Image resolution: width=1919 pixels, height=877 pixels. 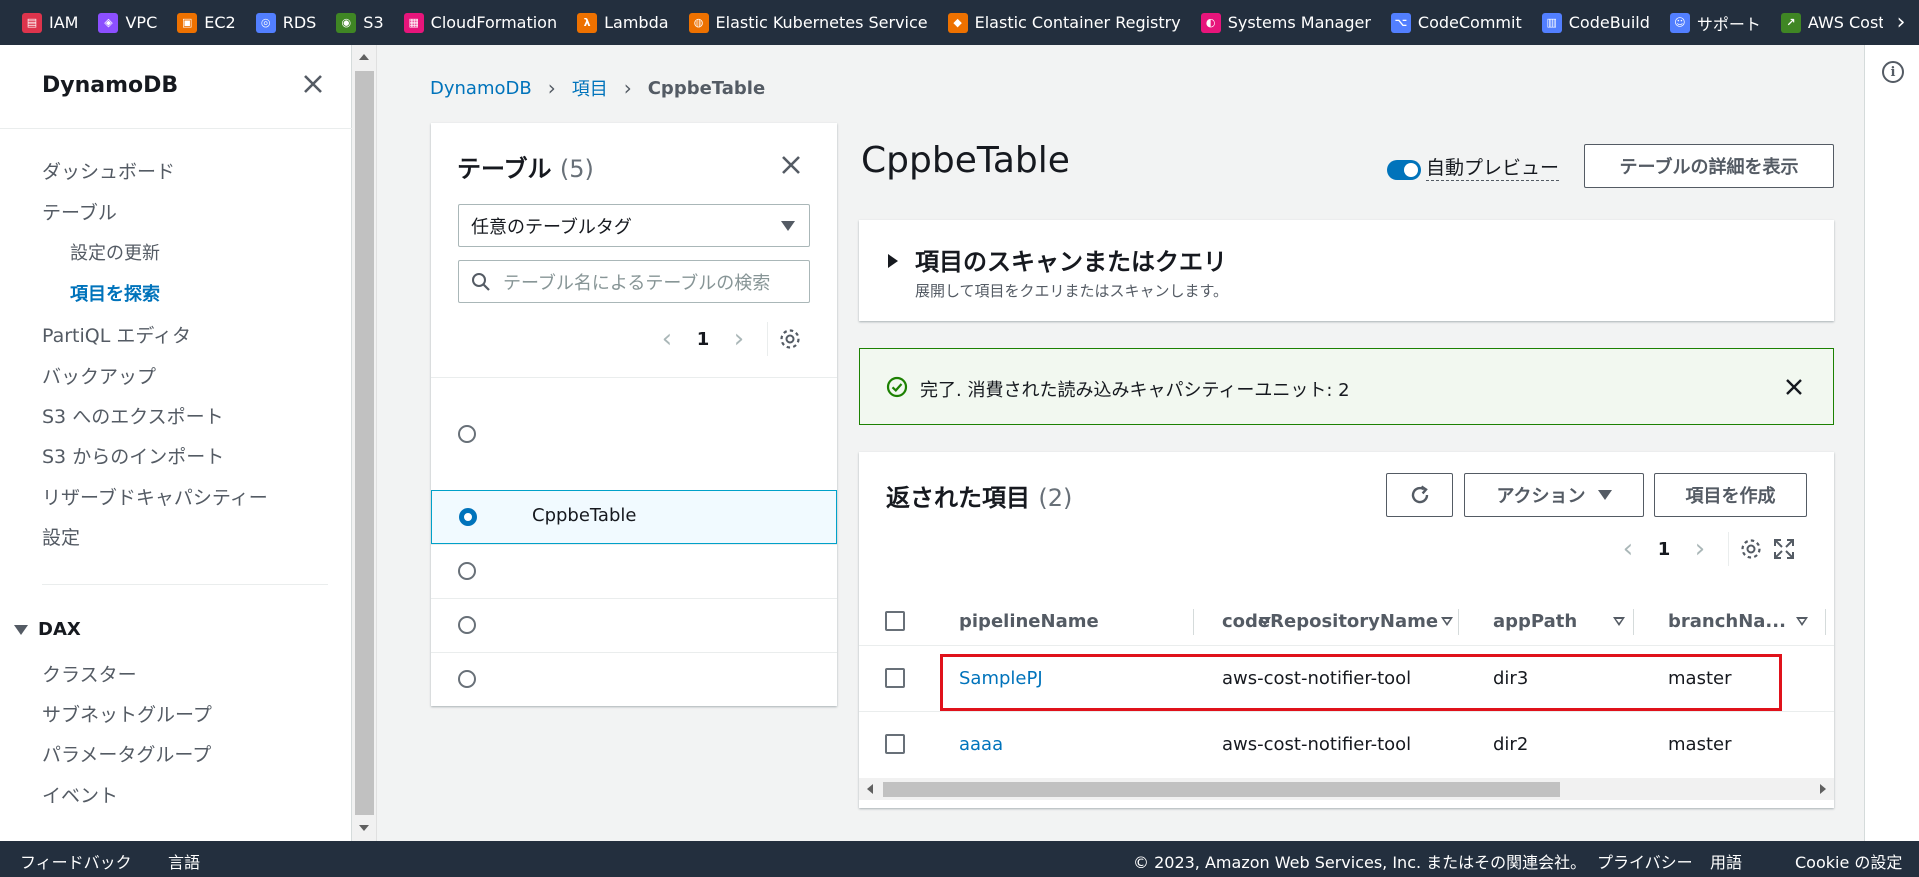 What do you see at coordinates (1419, 495) in the screenshot?
I see `refresh-button` at bounding box center [1419, 495].